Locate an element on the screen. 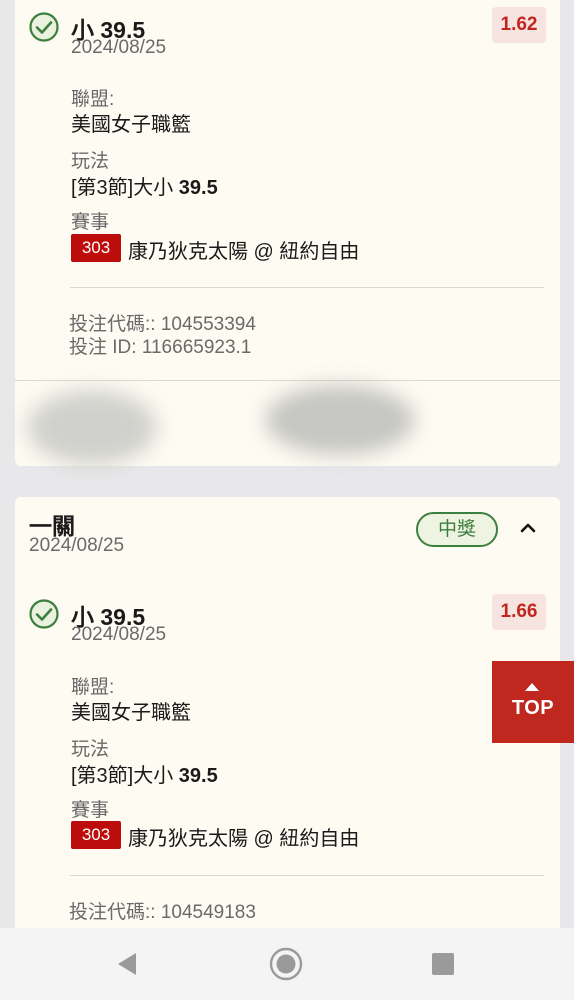 The width and height of the screenshot is (574, 1000). status-badge: 中獎 is located at coordinates (457, 529).